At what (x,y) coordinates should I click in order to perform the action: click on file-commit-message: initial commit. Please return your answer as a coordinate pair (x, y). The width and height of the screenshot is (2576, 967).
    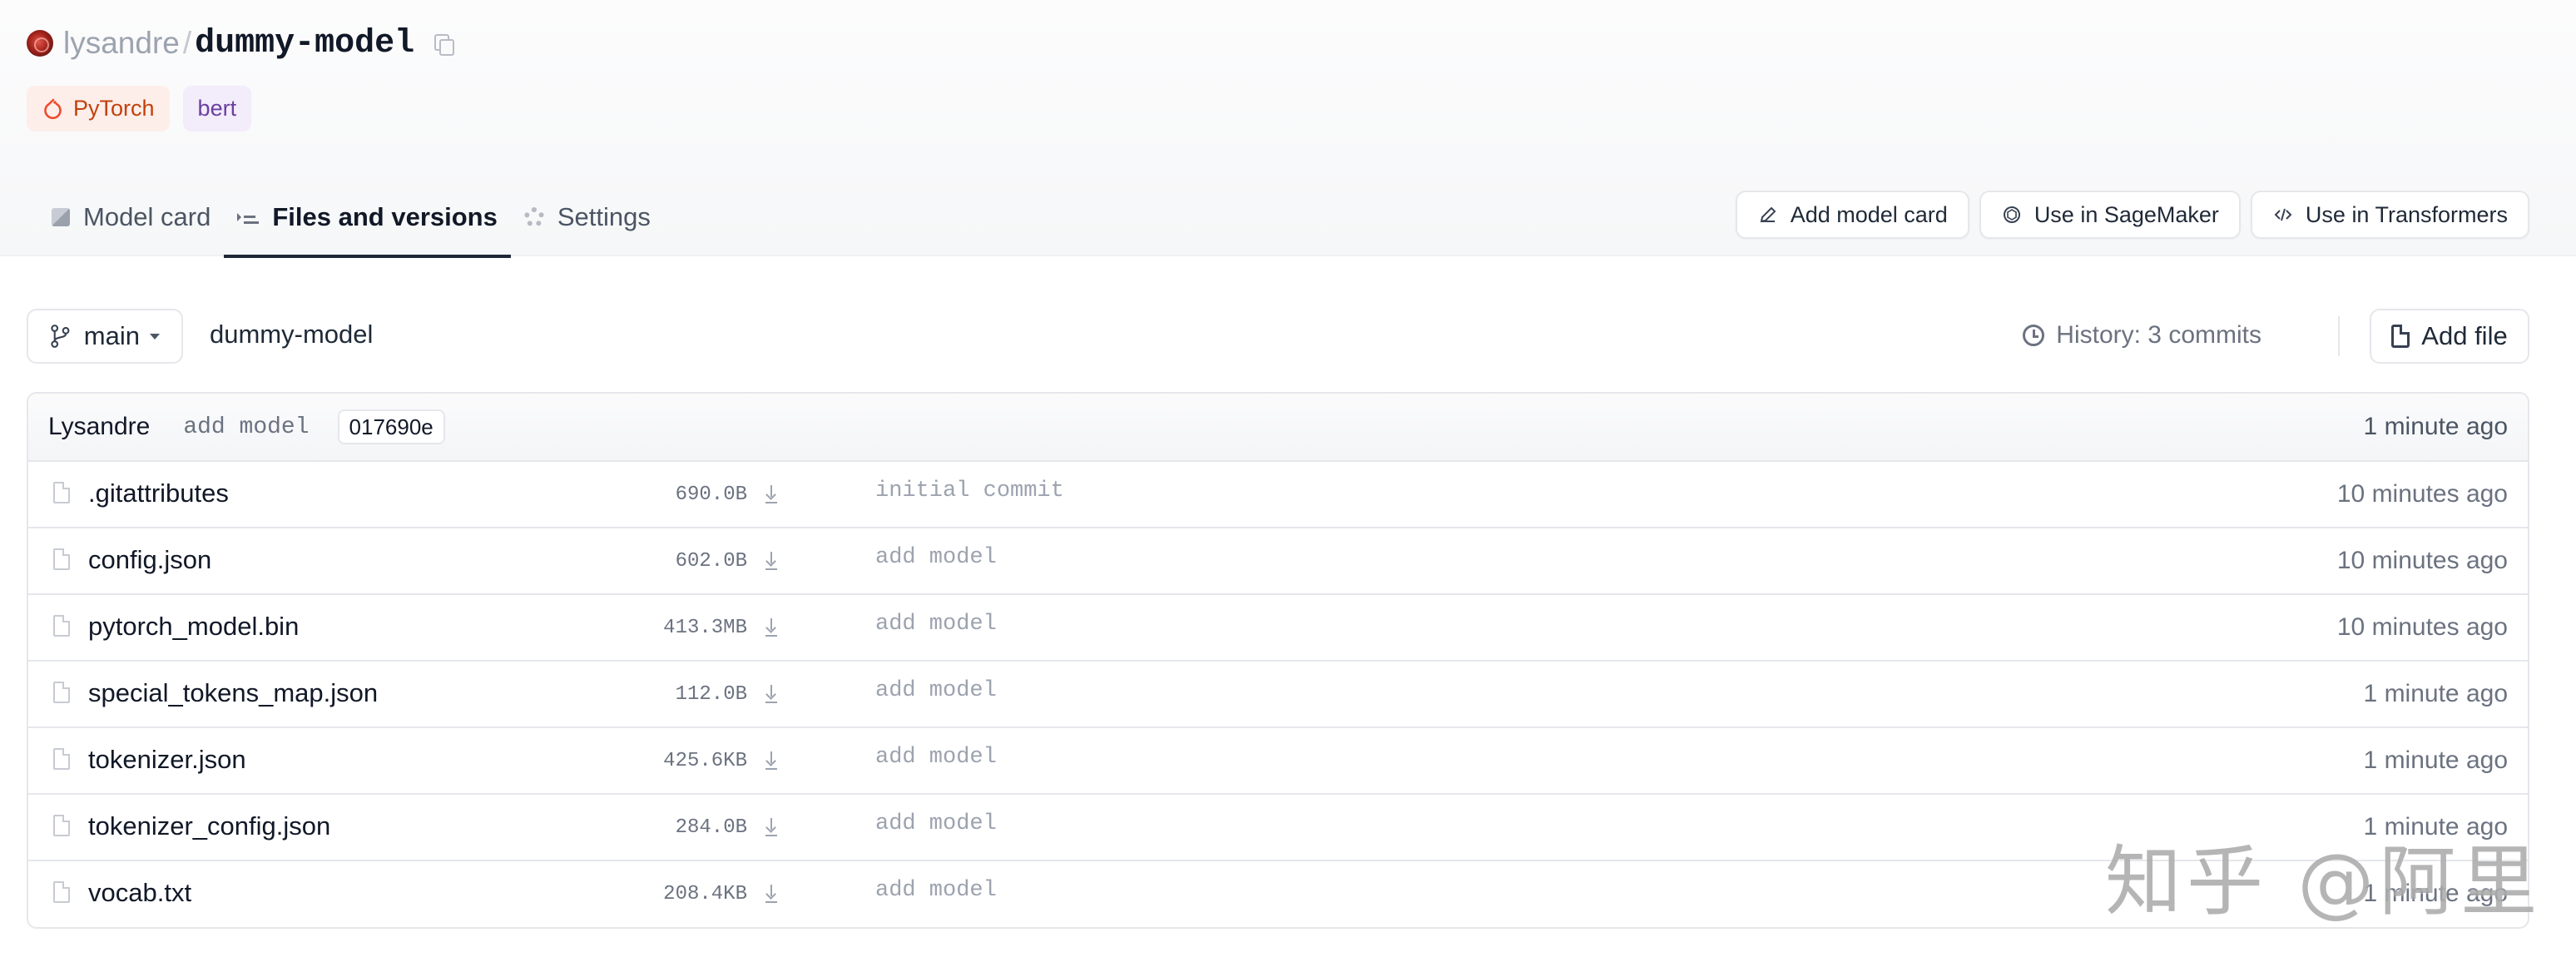
    Looking at the image, I should click on (969, 491).